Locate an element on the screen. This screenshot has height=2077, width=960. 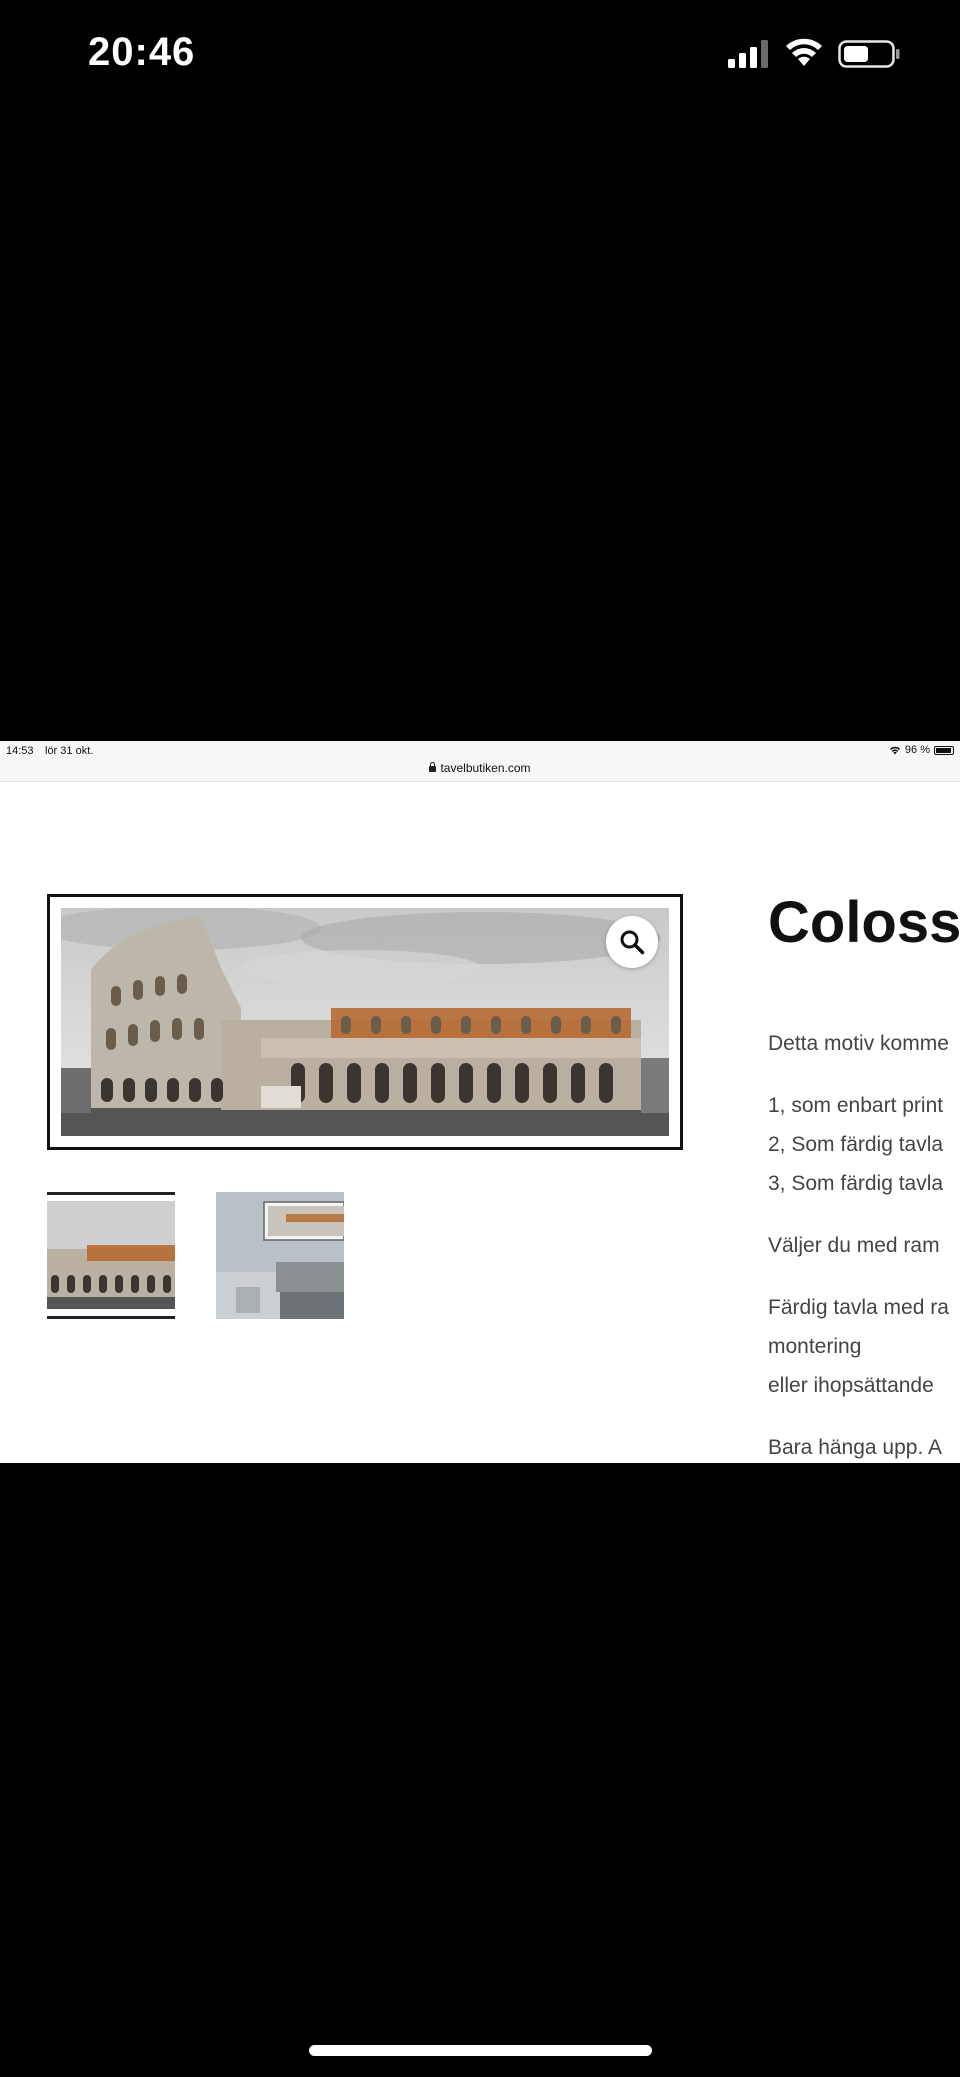
phone-status-bar: 20:46 is located at coordinates (480, 55).